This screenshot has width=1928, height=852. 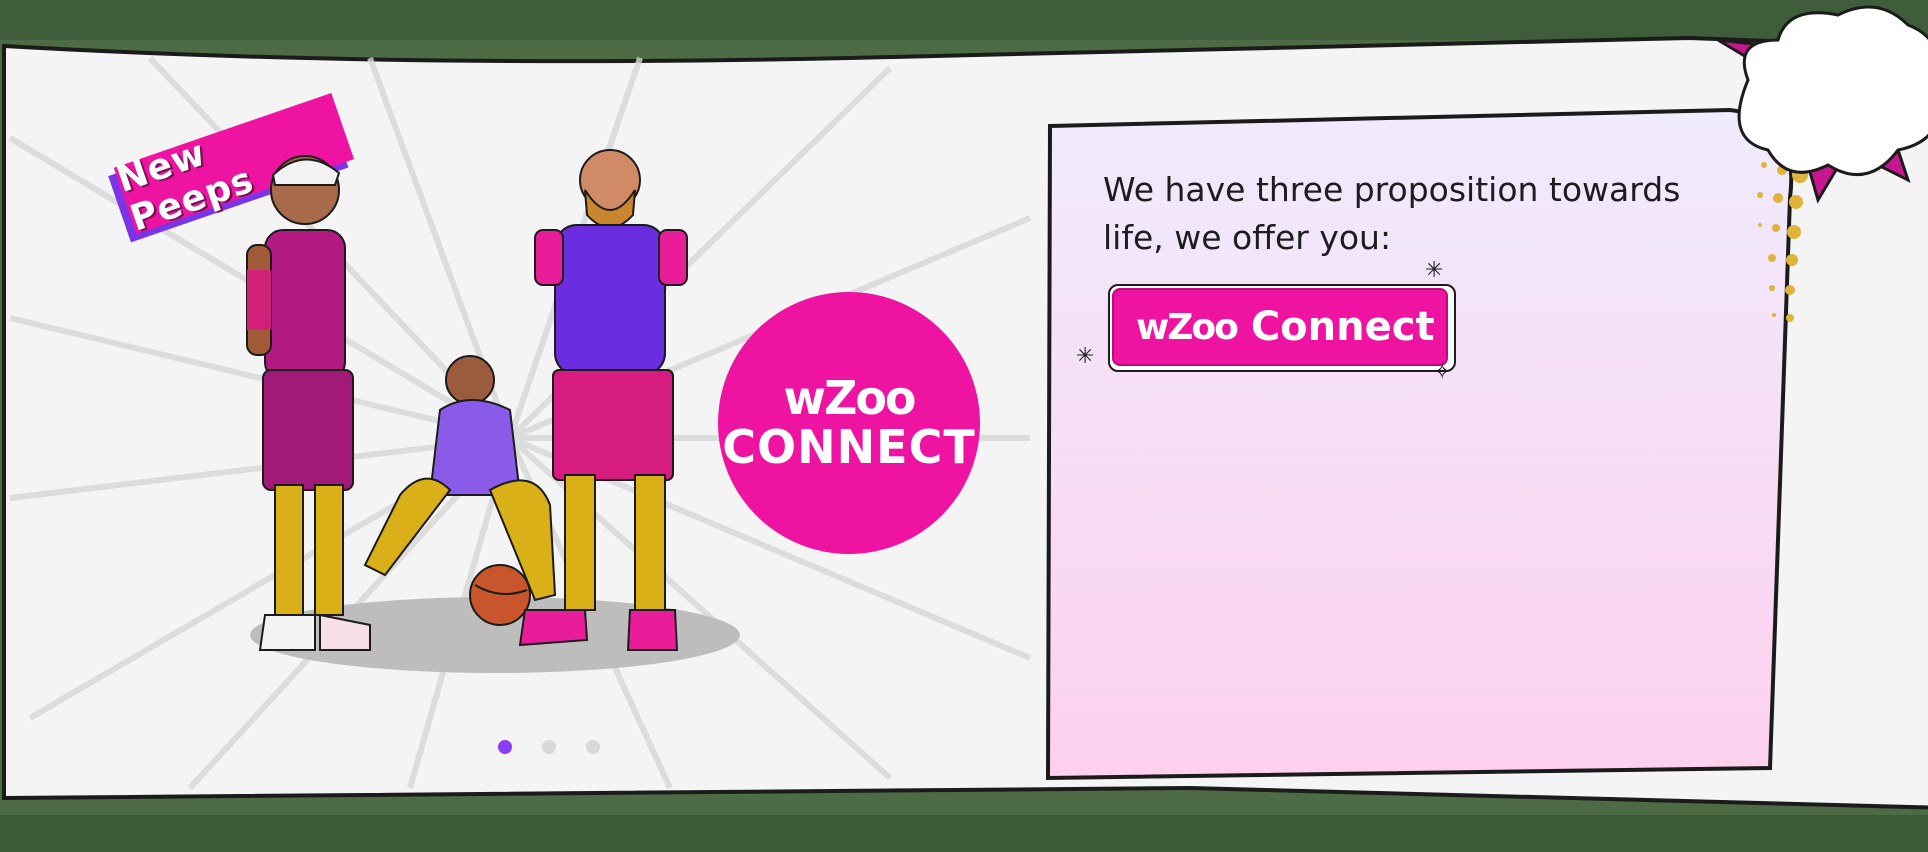 What do you see at coordinates (1442, 372) in the screenshot?
I see `four-point-star-icon: ✧` at bounding box center [1442, 372].